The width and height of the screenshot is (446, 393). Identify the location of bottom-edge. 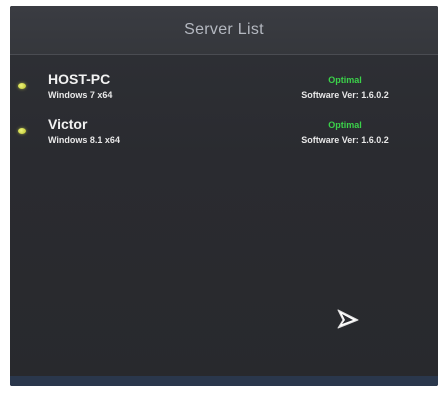
(224, 381).